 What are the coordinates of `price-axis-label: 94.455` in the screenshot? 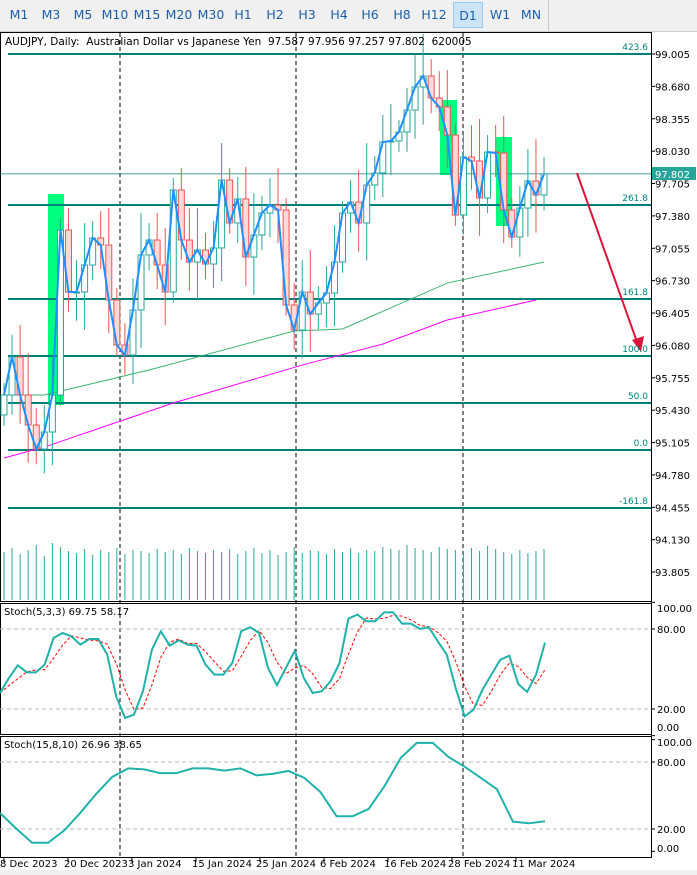 It's located at (672, 508).